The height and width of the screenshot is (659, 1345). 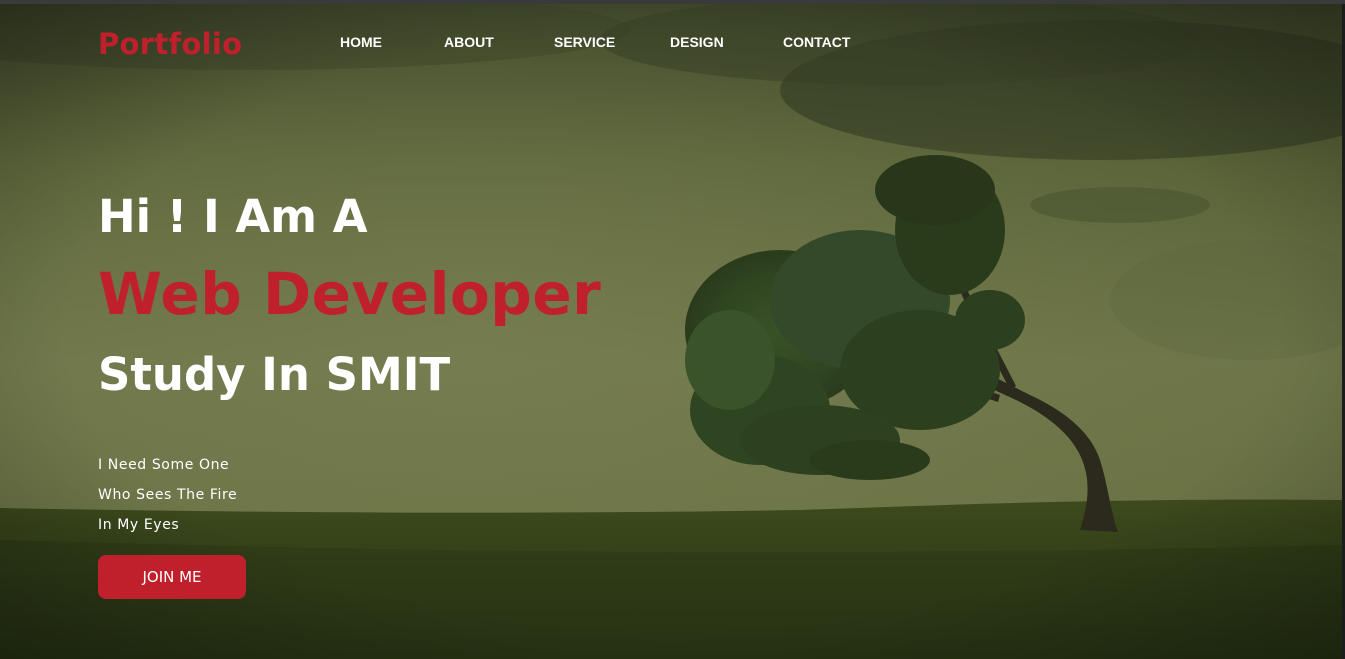 I want to click on nav-link-service: SERVICE, so click(x=584, y=42).